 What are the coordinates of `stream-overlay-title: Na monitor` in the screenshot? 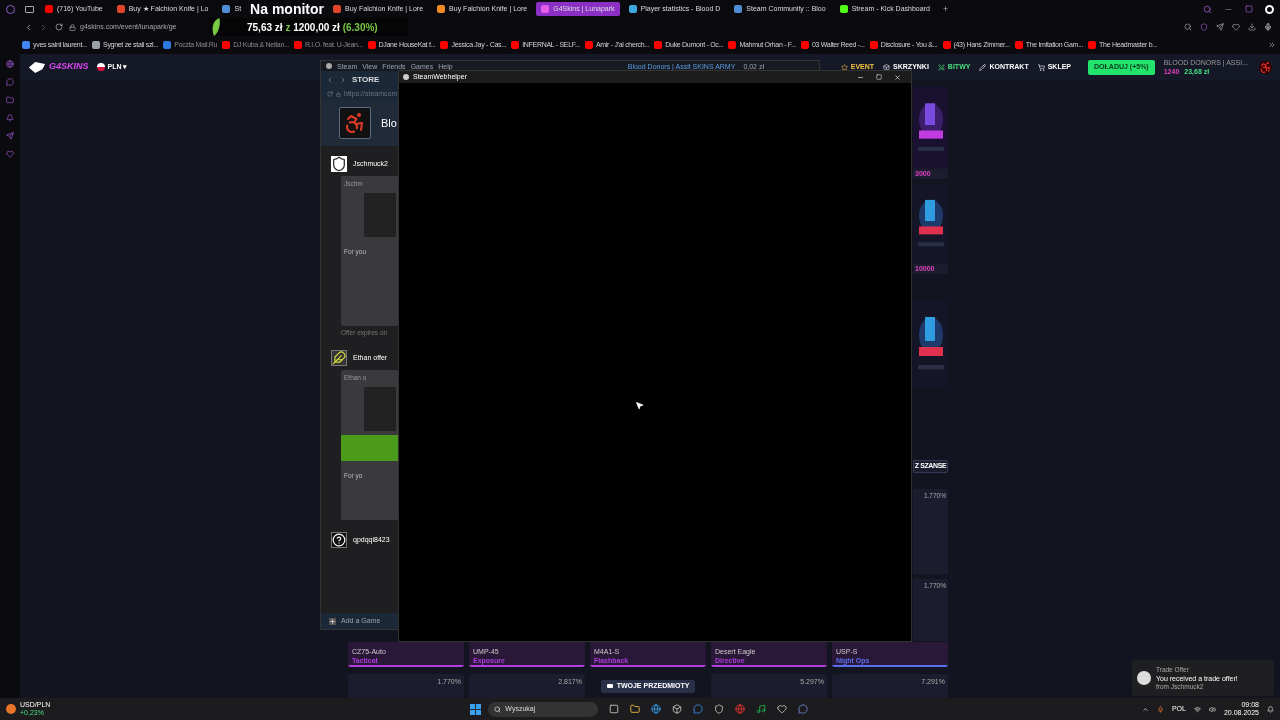 It's located at (287, 9).